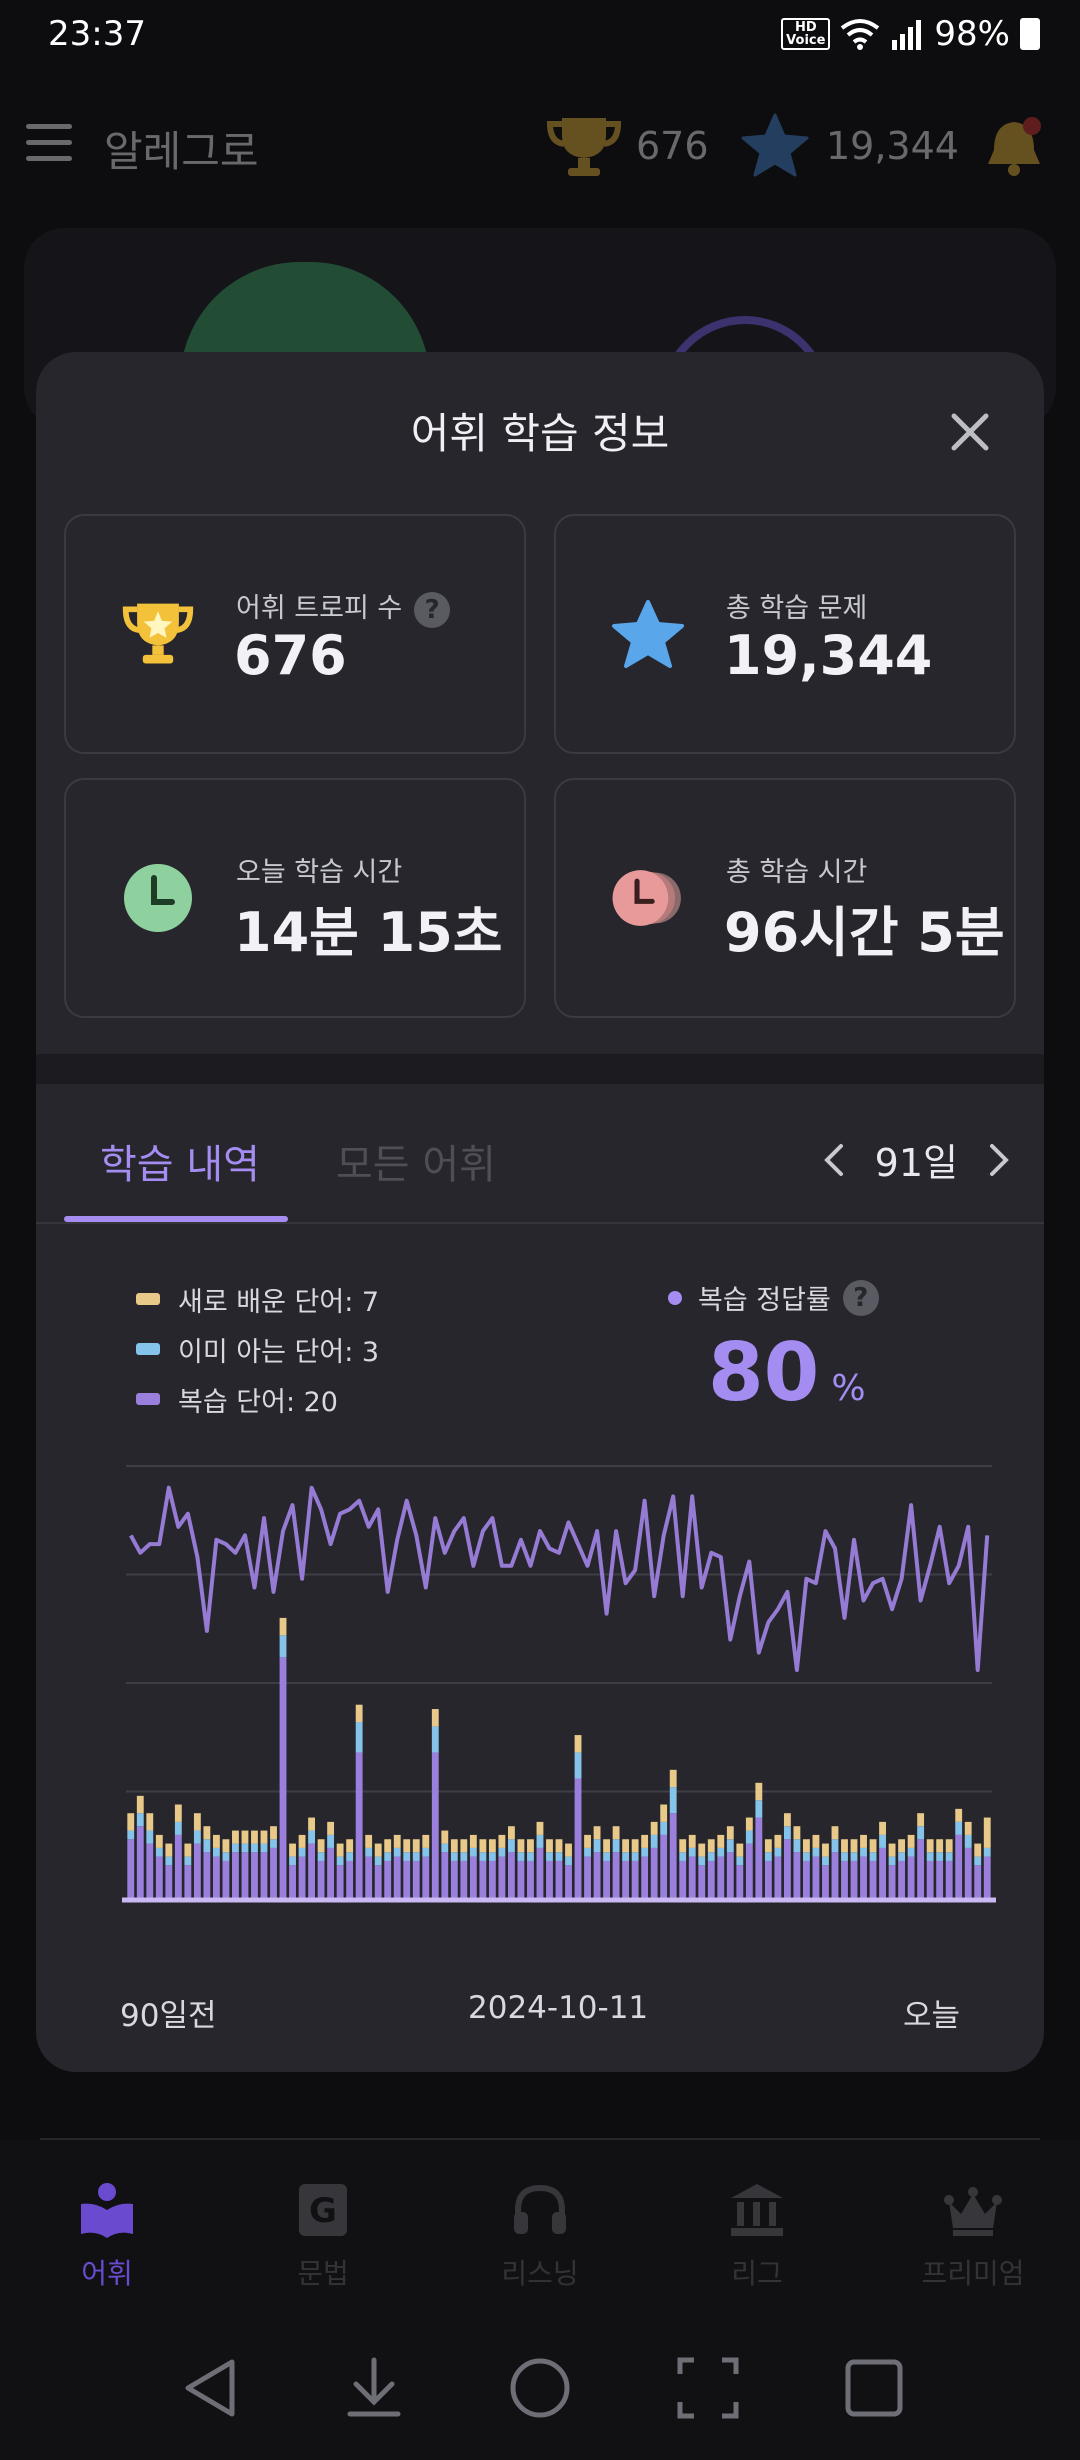 Image resolution: width=1080 pixels, height=2460 pixels. Describe the element at coordinates (97, 34) in the screenshot. I see `status-time: 23:37` at that location.